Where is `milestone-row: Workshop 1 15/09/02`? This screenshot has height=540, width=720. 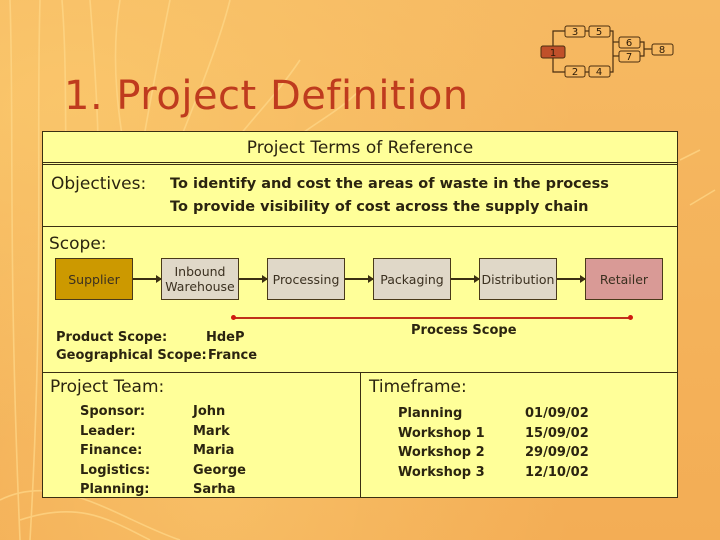 milestone-row: Workshop 1 15/09/02 is located at coordinates (493, 434).